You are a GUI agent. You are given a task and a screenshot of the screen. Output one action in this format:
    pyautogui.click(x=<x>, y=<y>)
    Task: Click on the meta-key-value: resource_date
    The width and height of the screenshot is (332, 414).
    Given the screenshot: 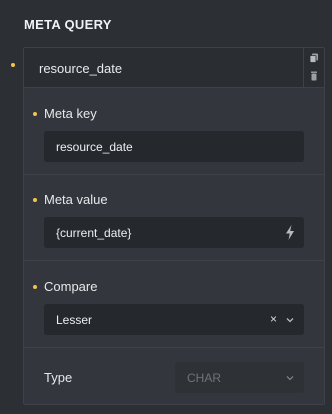 What is the action you would take?
    pyautogui.click(x=94, y=147)
    